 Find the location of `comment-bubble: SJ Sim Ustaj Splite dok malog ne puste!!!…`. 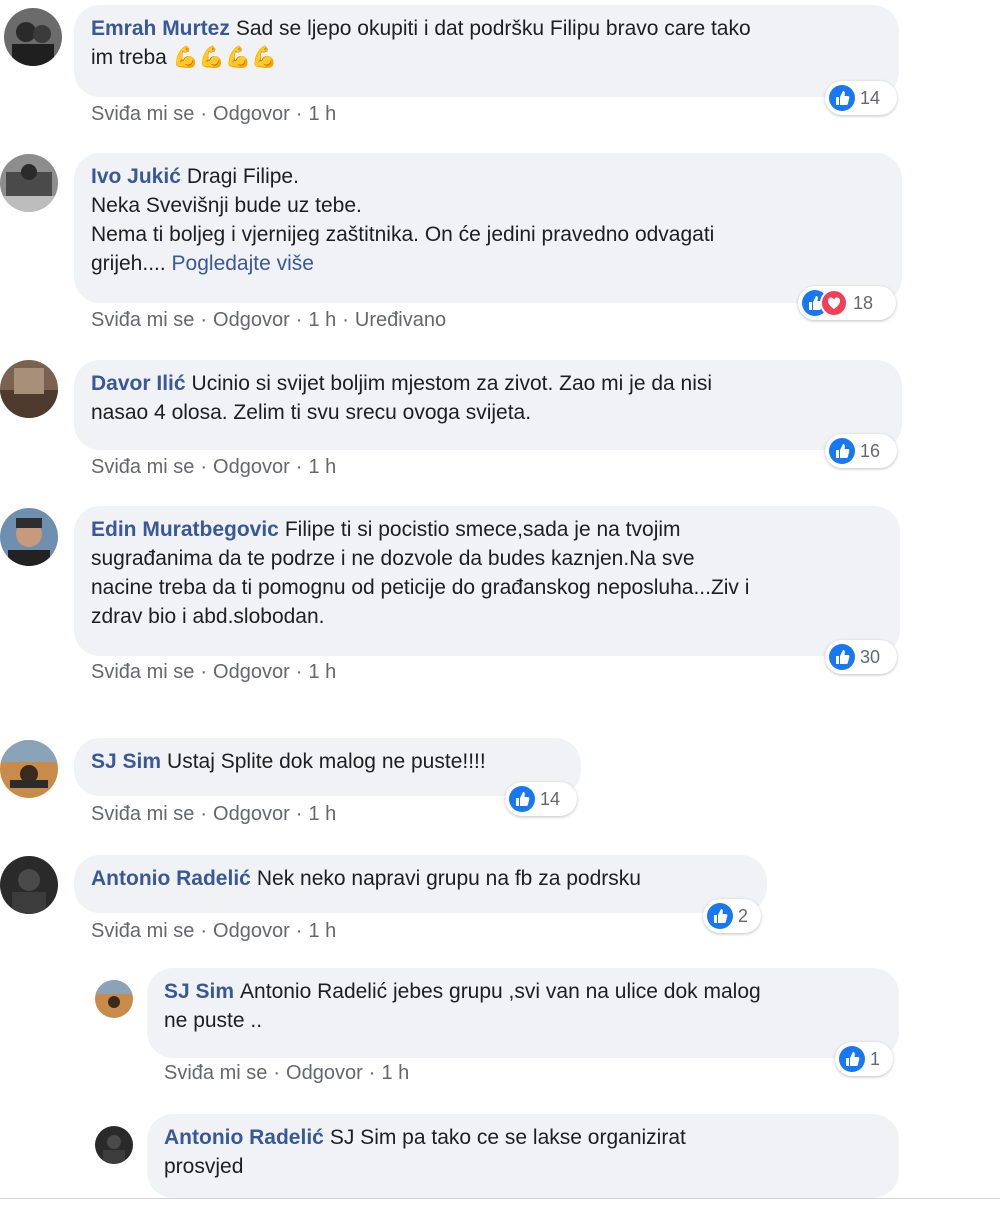

comment-bubble: SJ Sim Ustaj Splite dok malog ne puste!!!… is located at coordinates (327, 767).